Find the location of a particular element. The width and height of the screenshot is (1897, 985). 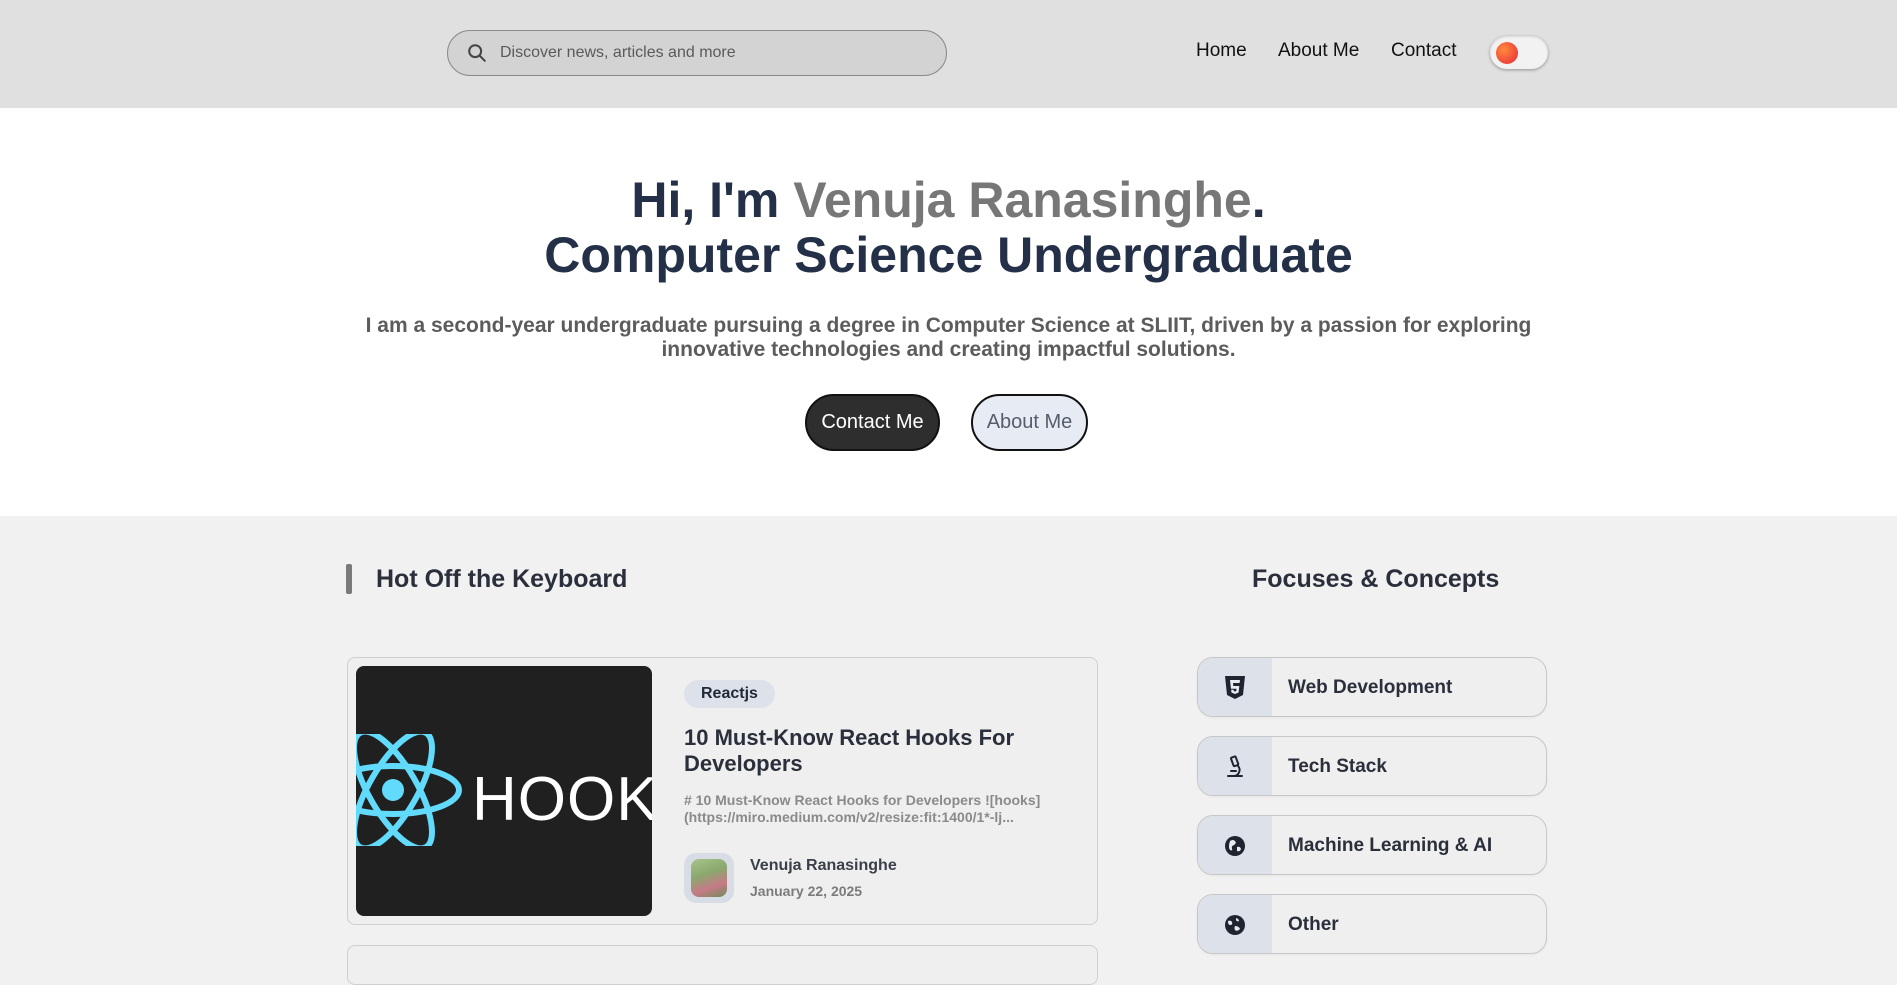

author-avatar is located at coordinates (709, 878).